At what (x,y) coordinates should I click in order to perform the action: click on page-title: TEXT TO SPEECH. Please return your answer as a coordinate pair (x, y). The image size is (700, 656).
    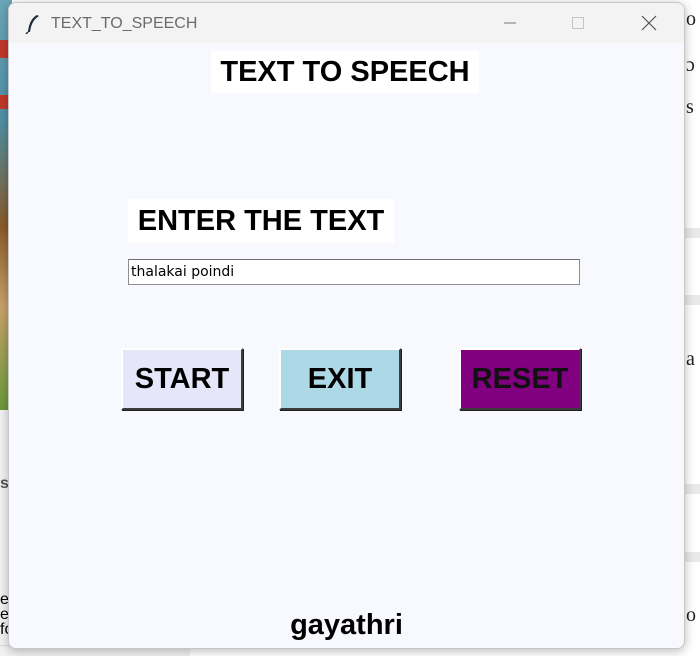
    Looking at the image, I should click on (345, 72).